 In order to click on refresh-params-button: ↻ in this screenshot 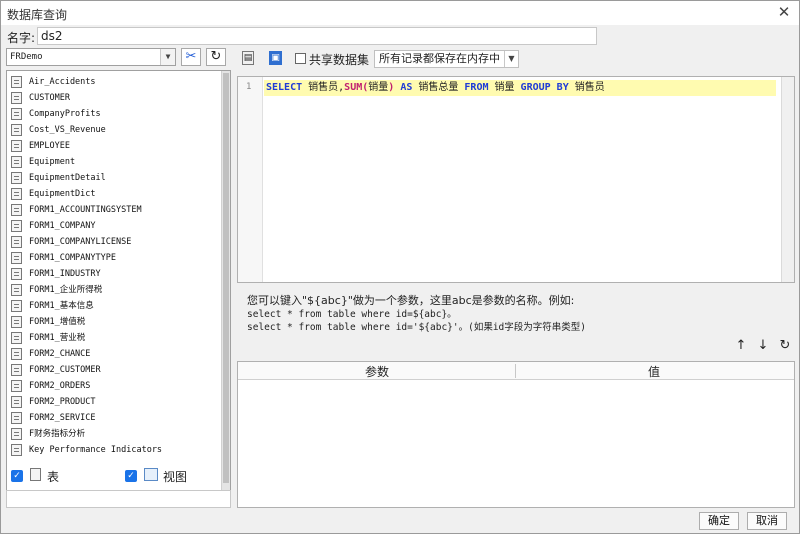, I will do `click(785, 346)`.